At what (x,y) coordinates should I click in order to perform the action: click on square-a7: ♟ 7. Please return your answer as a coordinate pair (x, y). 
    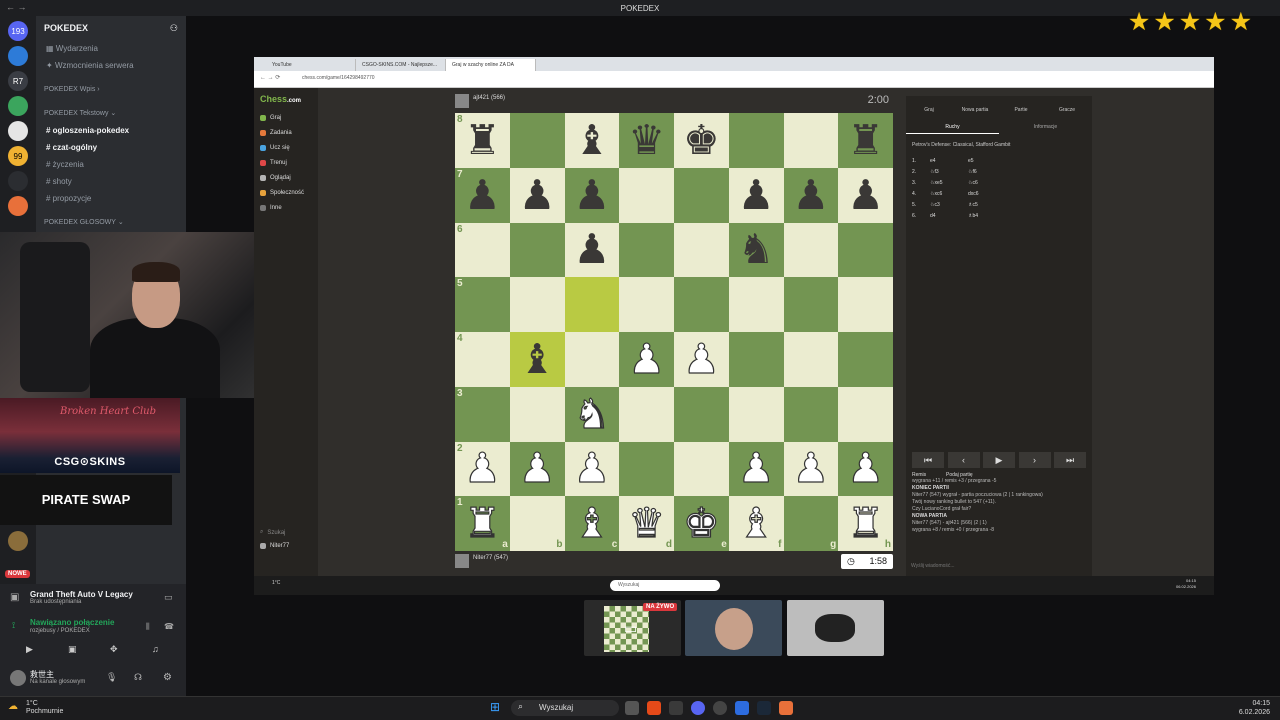
    Looking at the image, I should click on (482, 195).